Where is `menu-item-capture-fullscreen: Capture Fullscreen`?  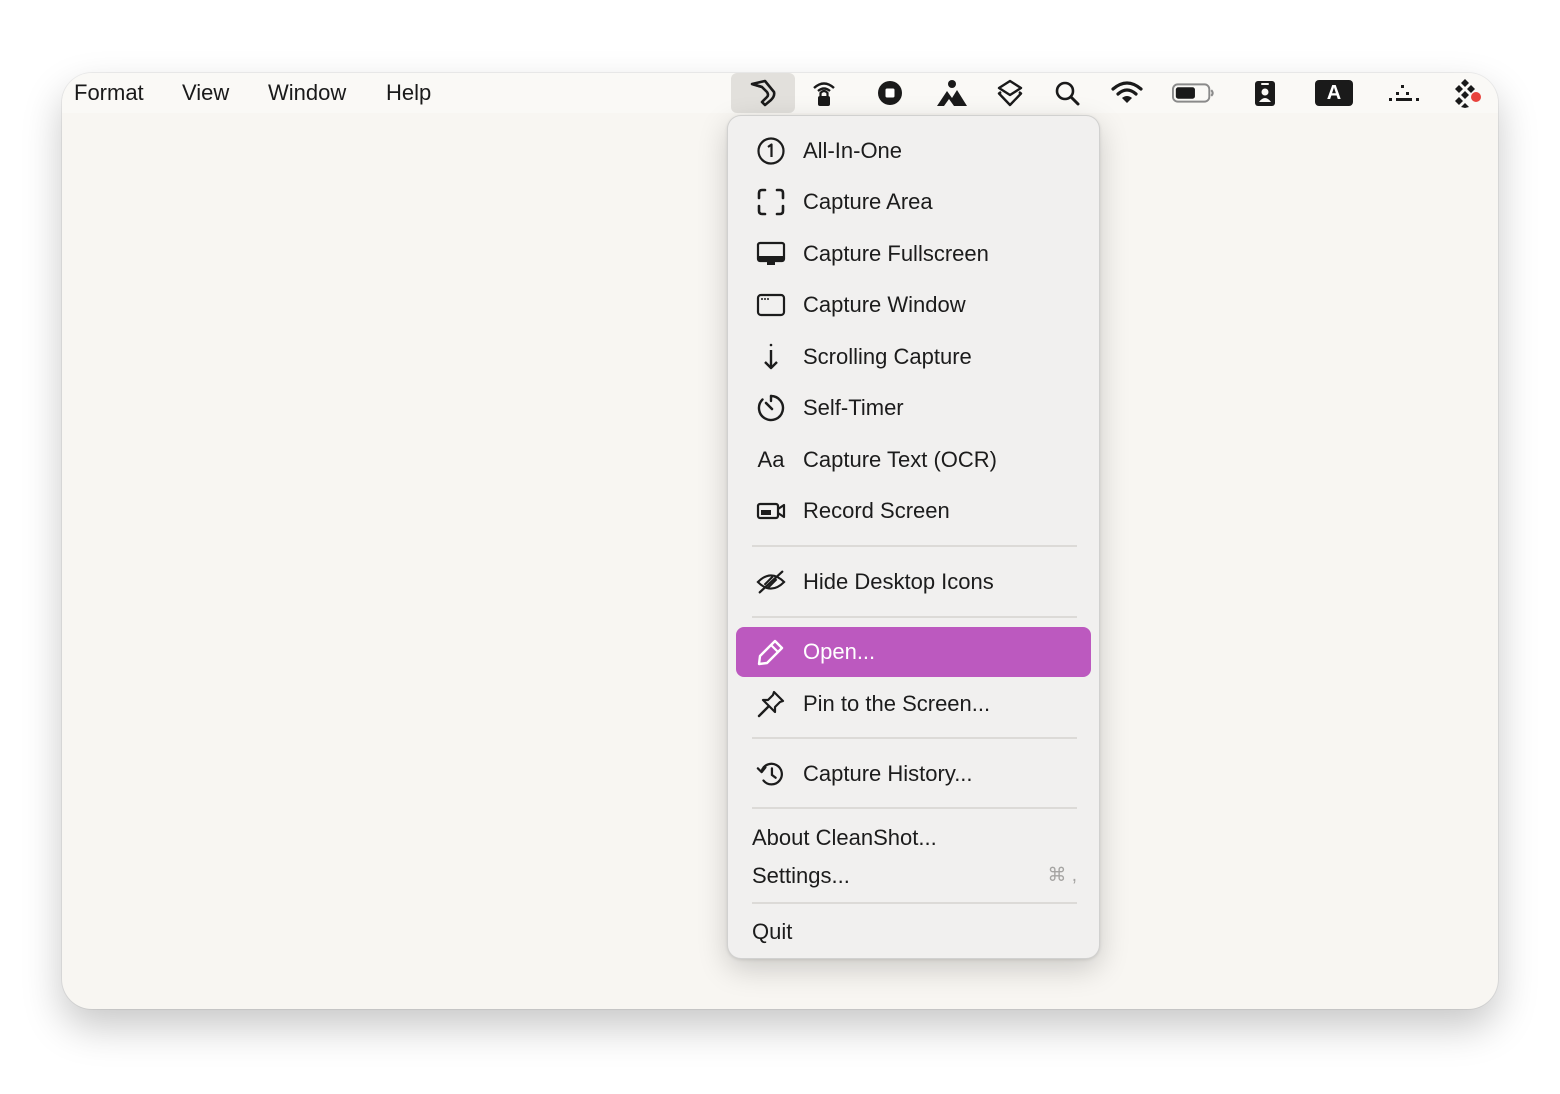
menu-item-capture-fullscreen: Capture Fullscreen is located at coordinates (913, 254).